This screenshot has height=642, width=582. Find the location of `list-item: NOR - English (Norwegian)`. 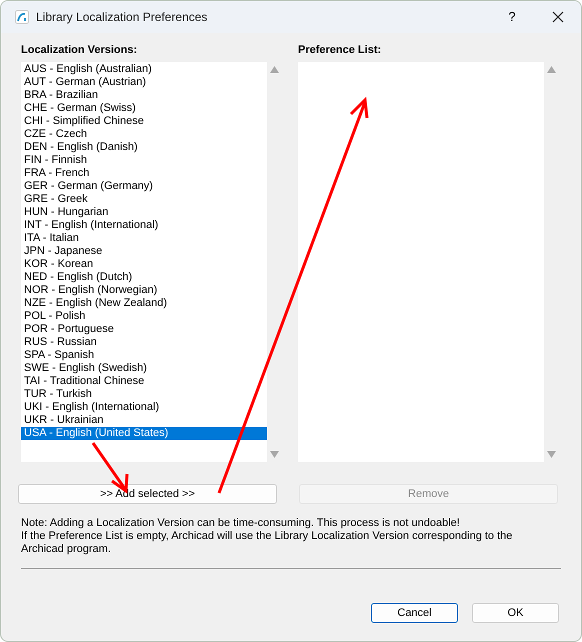

list-item: NOR - English (Norwegian) is located at coordinates (144, 290).